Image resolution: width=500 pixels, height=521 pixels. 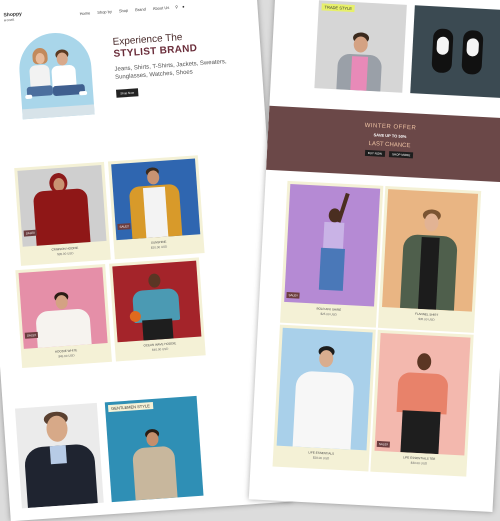 What do you see at coordinates (332, 254) in the screenshot?
I see `product-card: SALE!! BOLD AFK SHIRE $25.00 USD` at bounding box center [332, 254].